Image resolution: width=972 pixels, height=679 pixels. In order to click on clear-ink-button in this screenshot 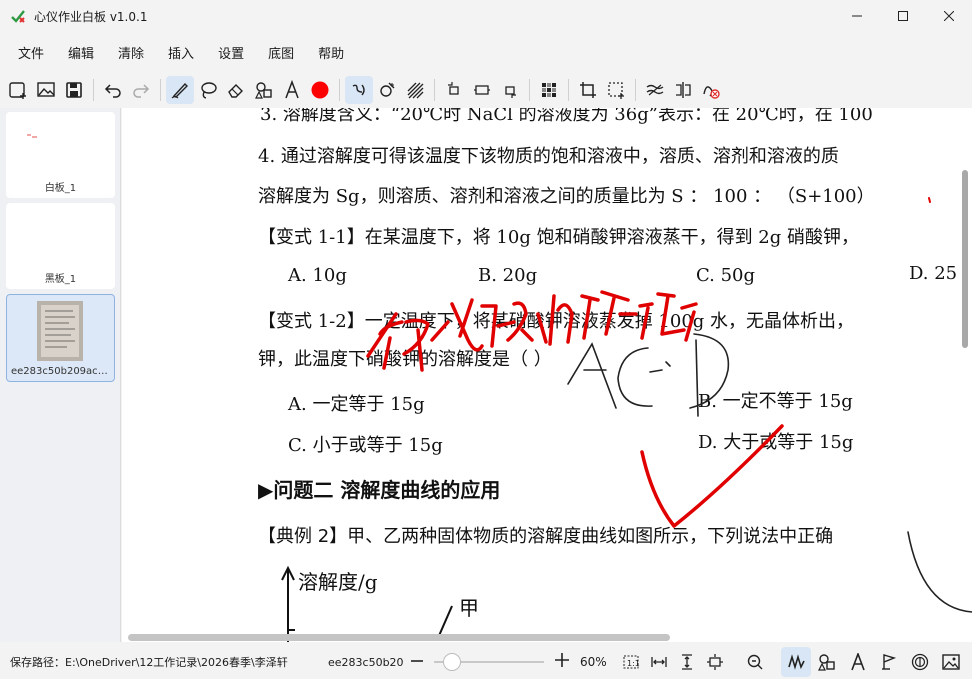, I will do `click(711, 90)`.